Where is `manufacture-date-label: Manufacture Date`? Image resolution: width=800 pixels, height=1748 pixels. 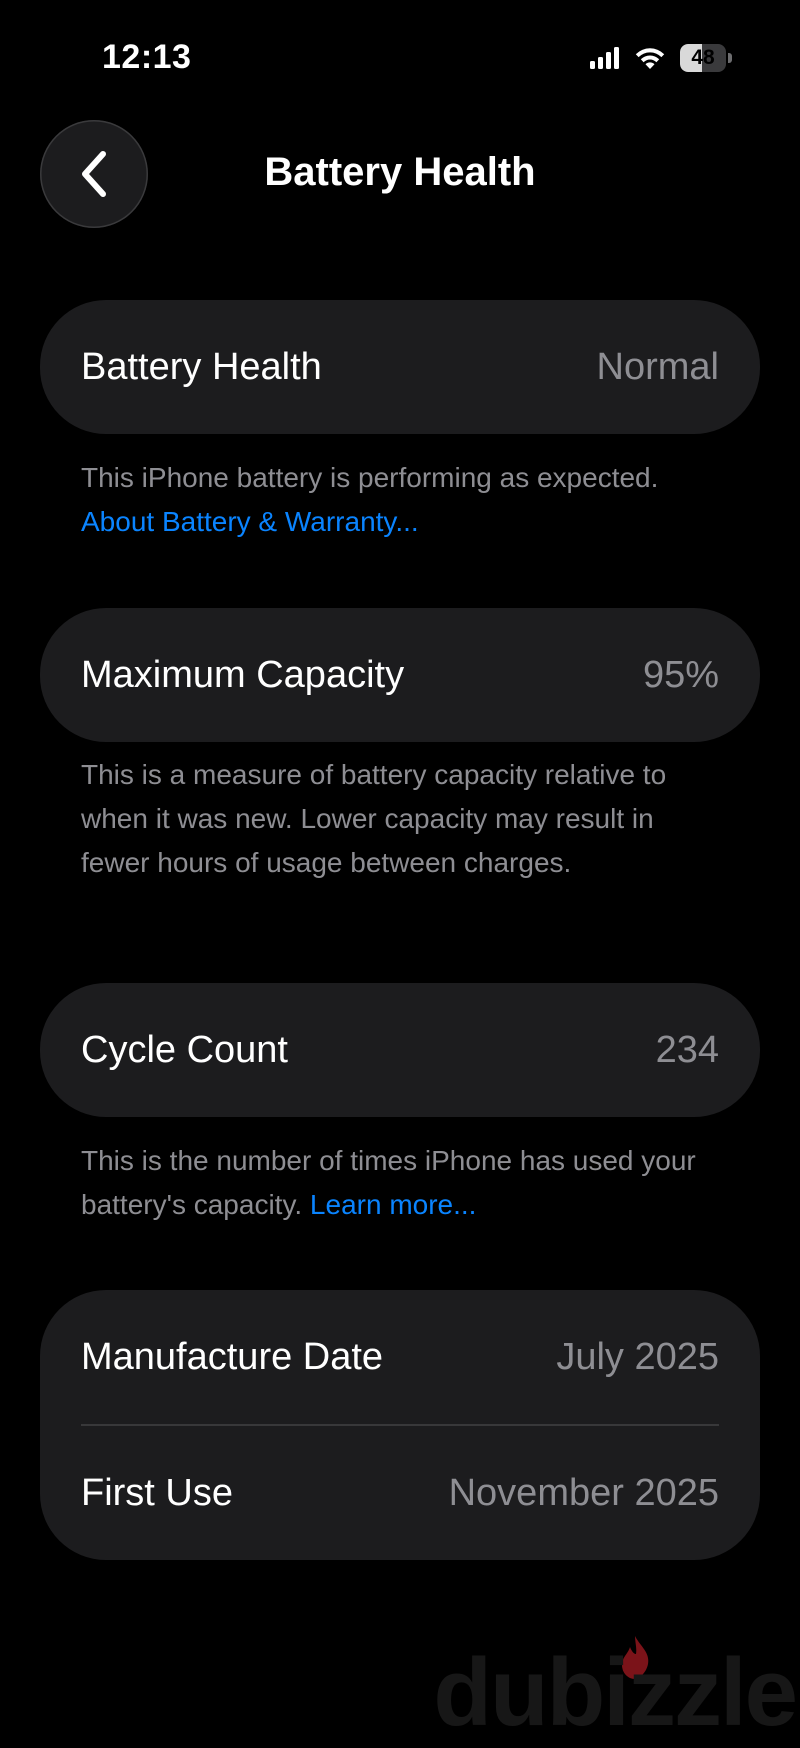 manufacture-date-label: Manufacture Date is located at coordinates (232, 1356).